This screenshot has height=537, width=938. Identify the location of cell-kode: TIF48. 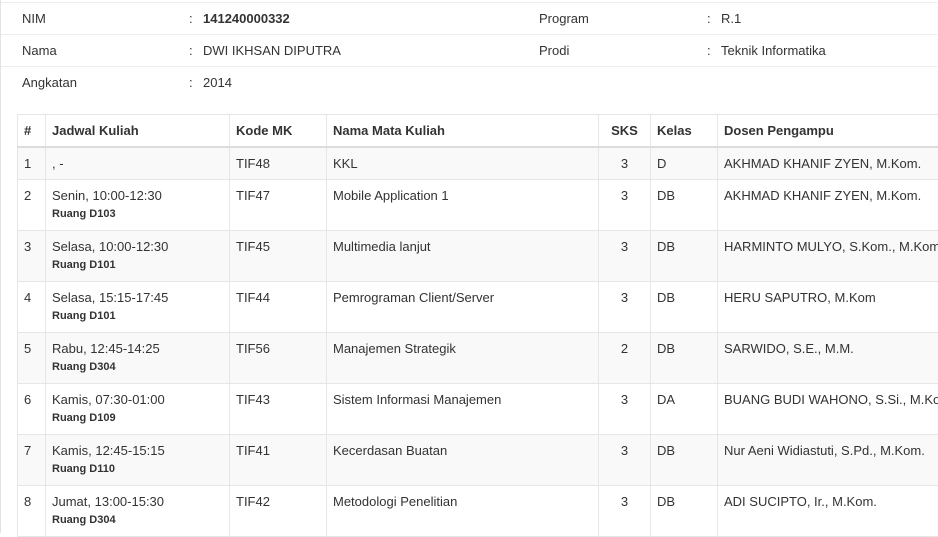
(278, 163).